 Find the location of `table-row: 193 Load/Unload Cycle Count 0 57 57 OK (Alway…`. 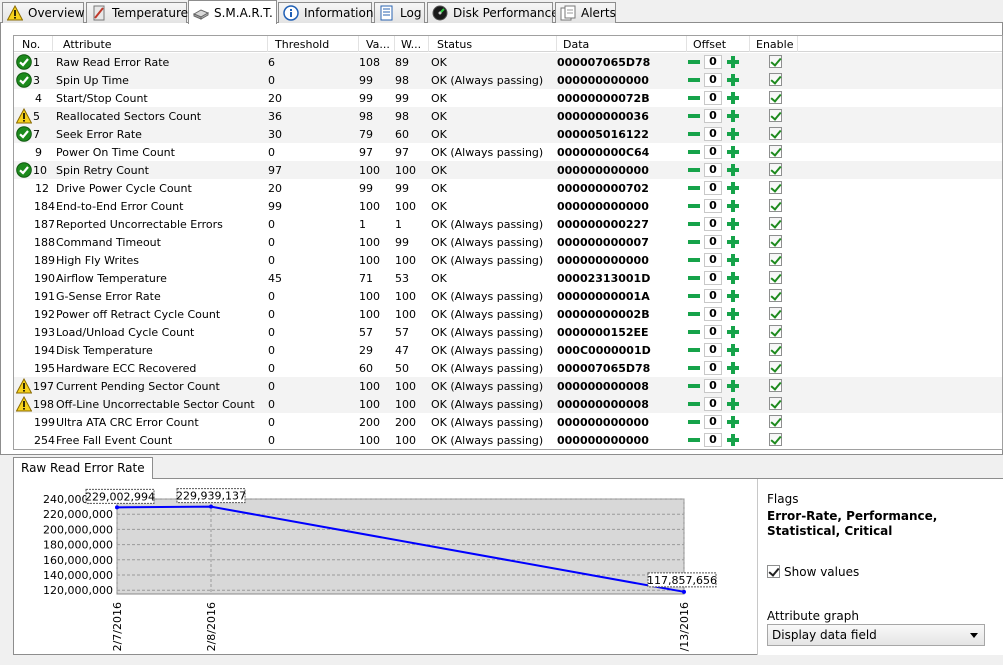

table-row: 193 Load/Unload Cycle Count 0 57 57 OK (Alway… is located at coordinates (508, 332).